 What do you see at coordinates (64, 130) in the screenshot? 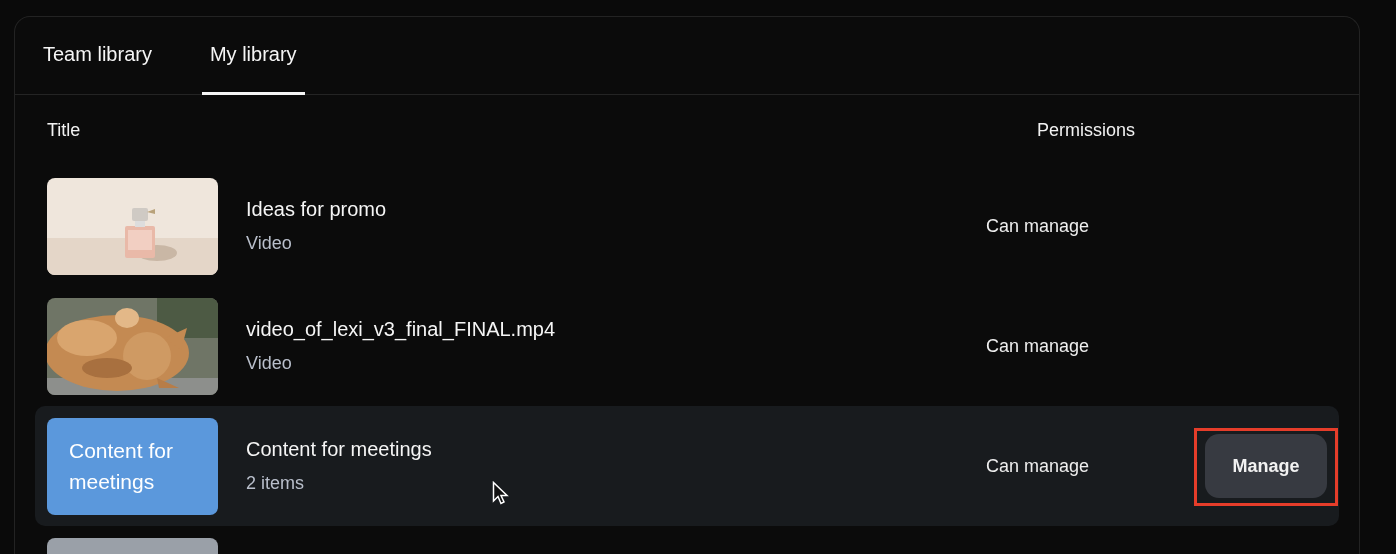
I see `column-header: Title` at bounding box center [64, 130].